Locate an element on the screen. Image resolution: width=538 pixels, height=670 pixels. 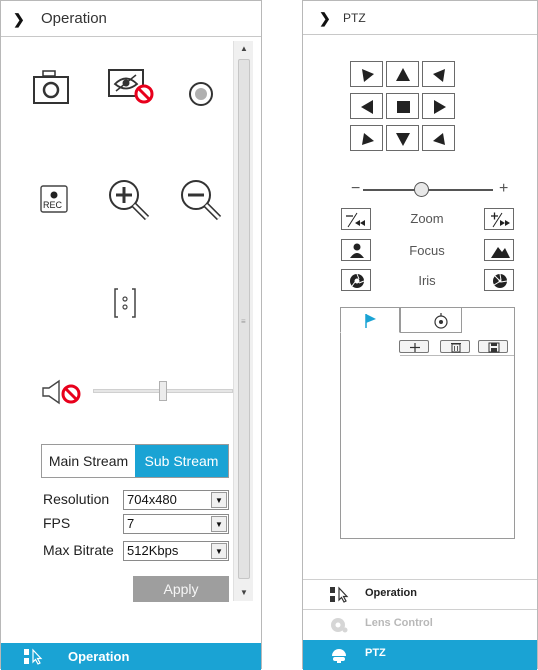
tab-cruise is located at coordinates (431, 320).